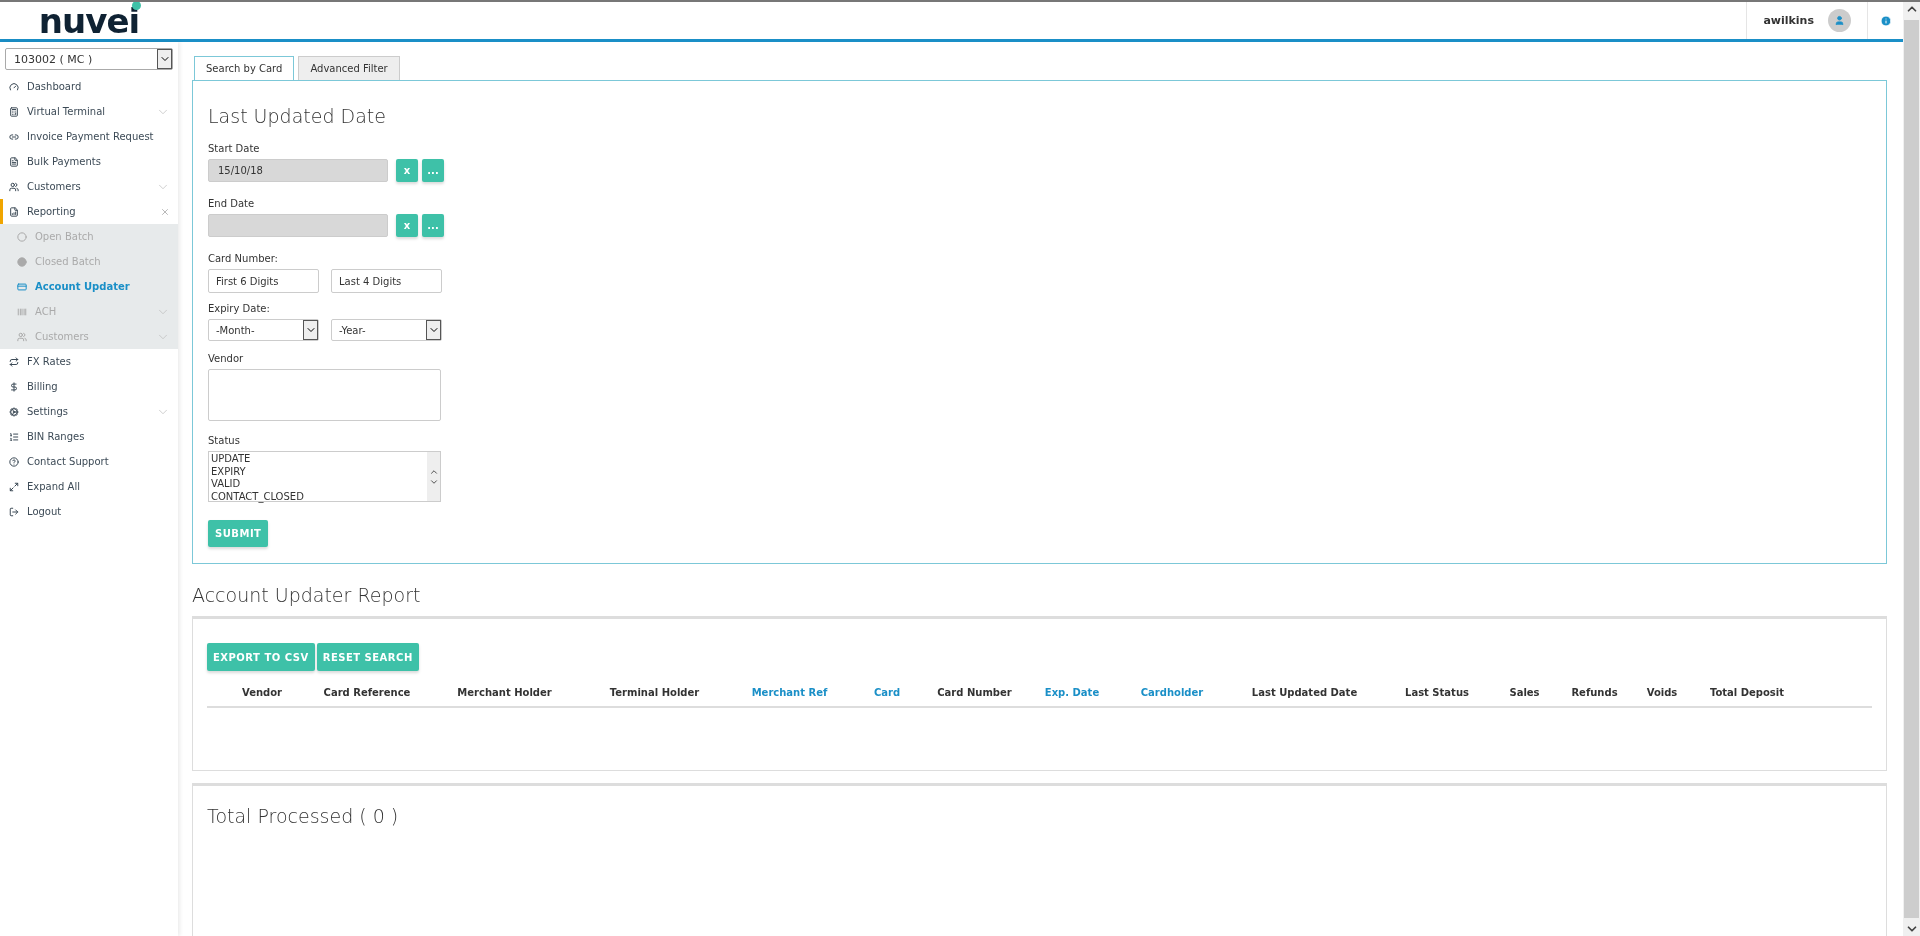  I want to click on exchange-icon, so click(14, 361).